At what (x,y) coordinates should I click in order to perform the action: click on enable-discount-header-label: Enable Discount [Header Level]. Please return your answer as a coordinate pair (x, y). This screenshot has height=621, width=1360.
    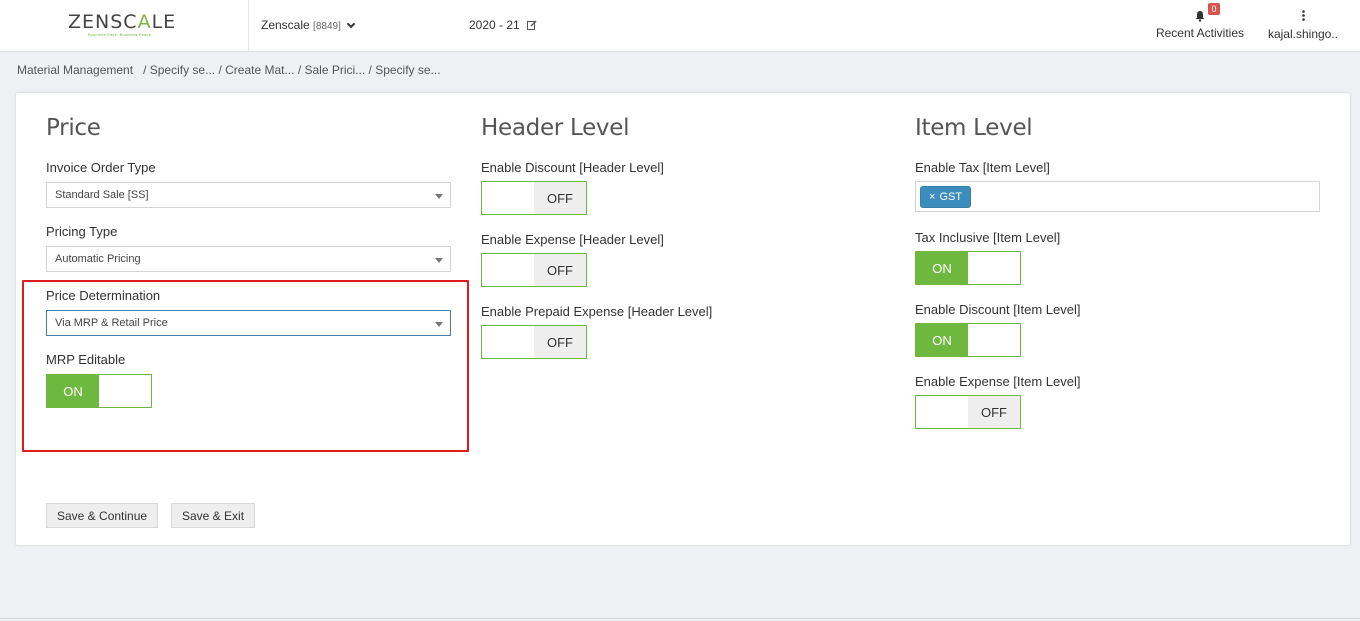
    Looking at the image, I should click on (572, 167).